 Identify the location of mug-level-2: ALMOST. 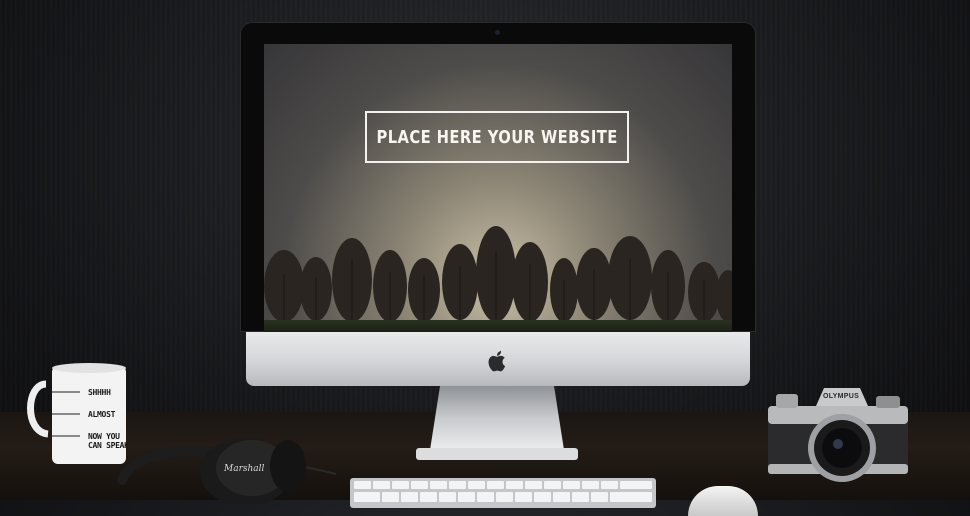
(102, 414).